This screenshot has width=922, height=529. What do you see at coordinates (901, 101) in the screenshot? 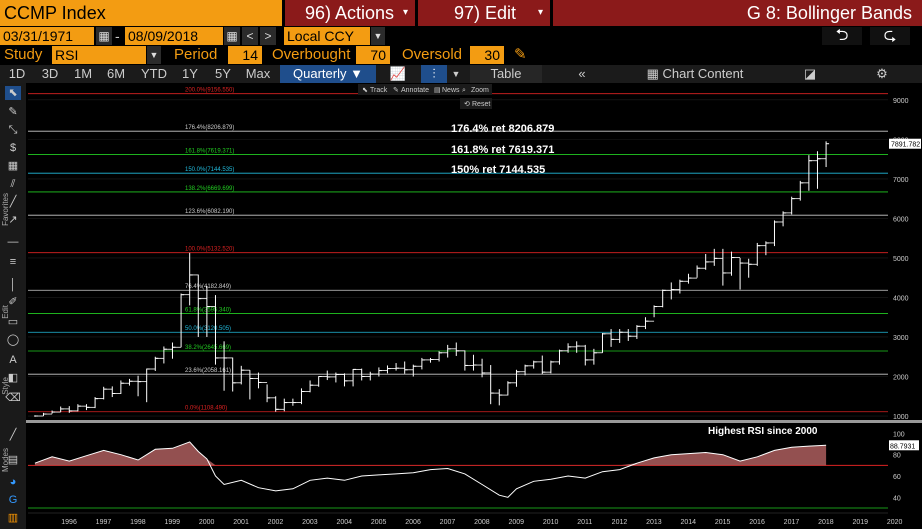
I see `price-tick-label: 9000` at bounding box center [901, 101].